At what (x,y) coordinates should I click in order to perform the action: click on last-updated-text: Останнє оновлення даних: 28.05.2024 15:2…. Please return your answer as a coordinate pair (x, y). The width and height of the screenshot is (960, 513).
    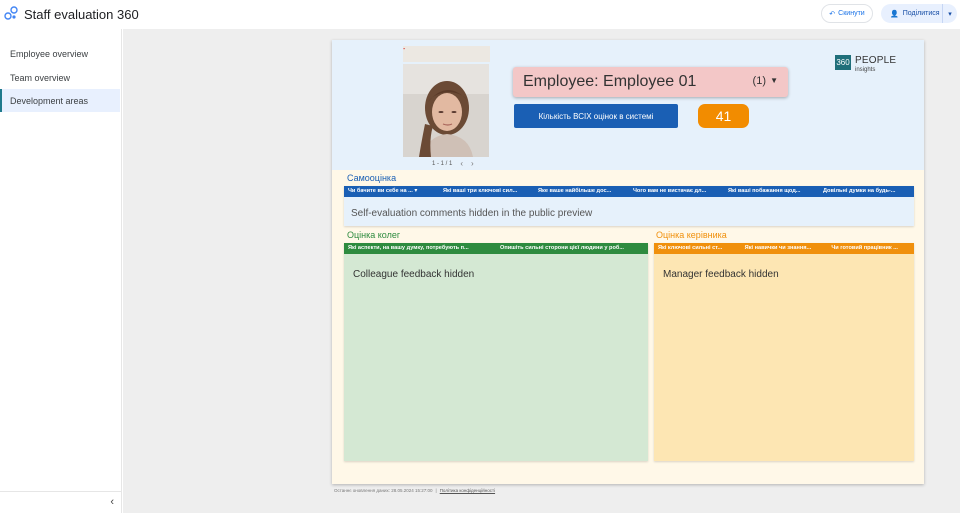
    Looking at the image, I should click on (383, 490).